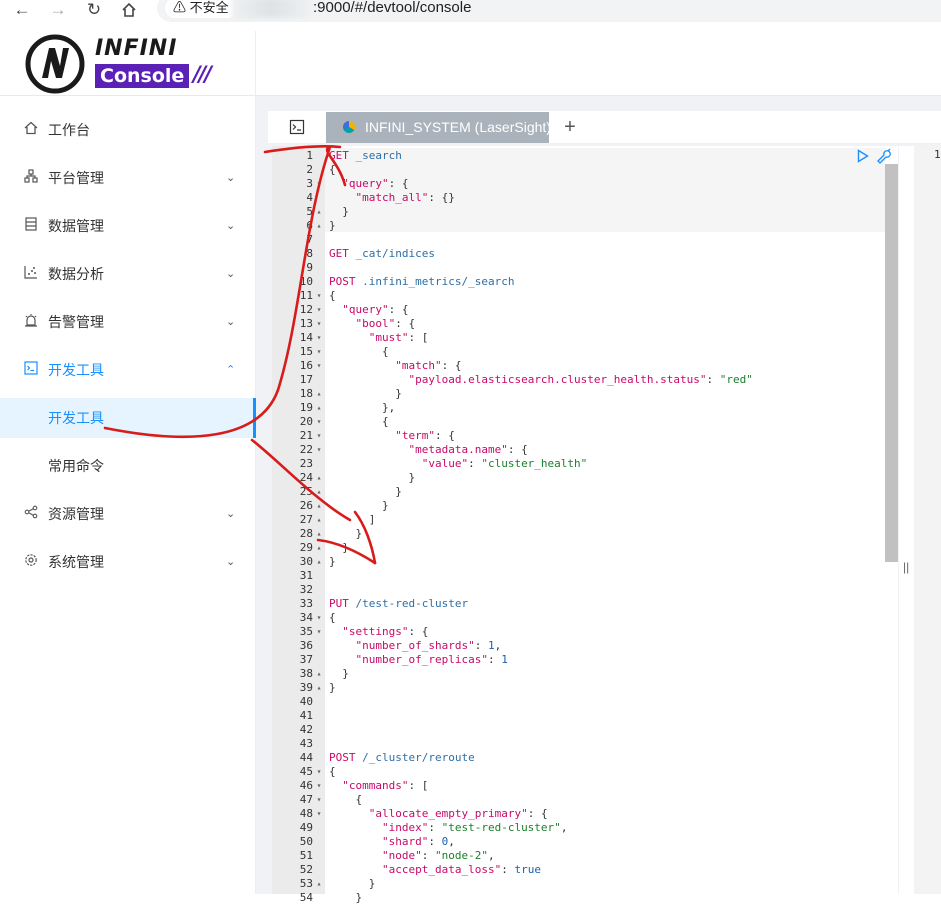  Describe the element at coordinates (127, 130) in the screenshot. I see `sidebar-item-workbench: 工作台` at that location.